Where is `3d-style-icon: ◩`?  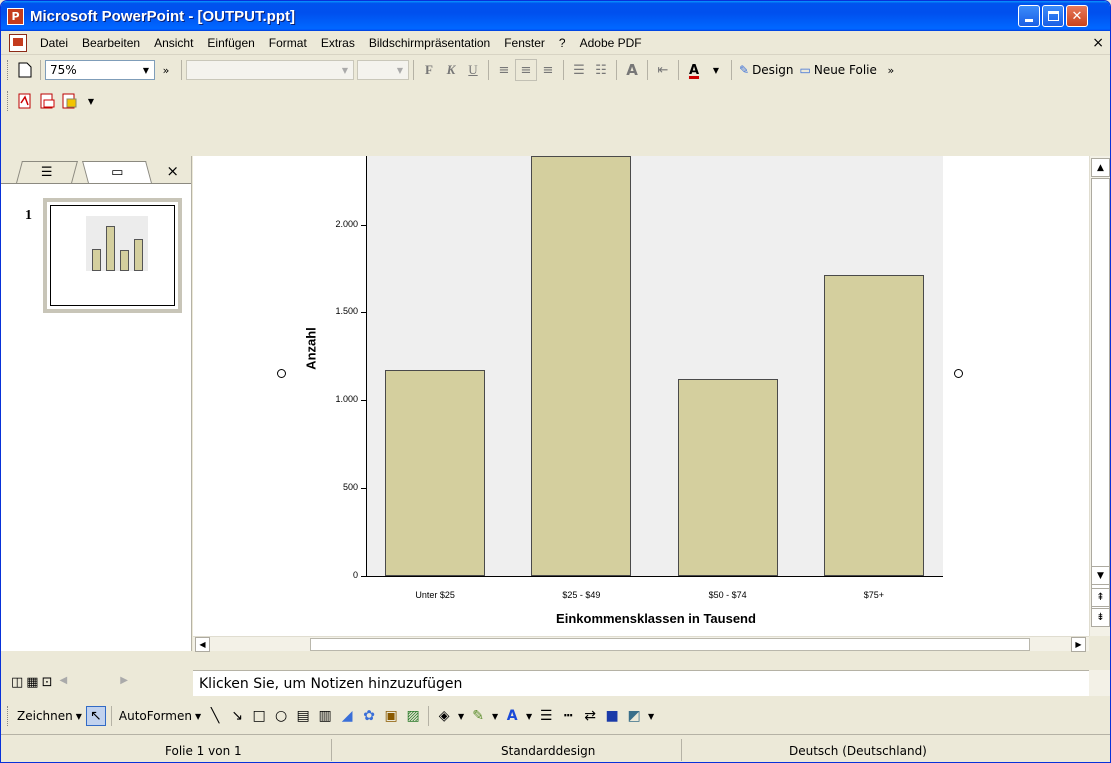
3d-style-icon: ◩ is located at coordinates (634, 716).